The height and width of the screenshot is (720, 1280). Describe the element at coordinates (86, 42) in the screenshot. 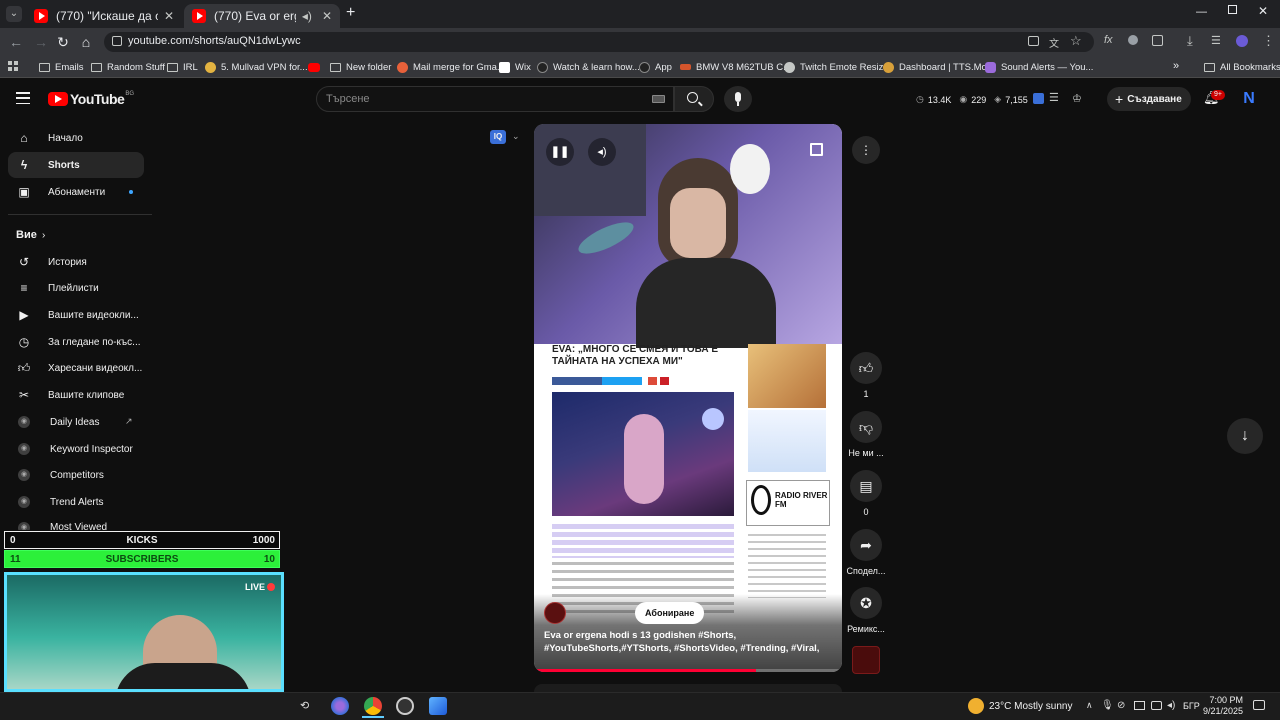

I see `home-icon: ⌂` at that location.